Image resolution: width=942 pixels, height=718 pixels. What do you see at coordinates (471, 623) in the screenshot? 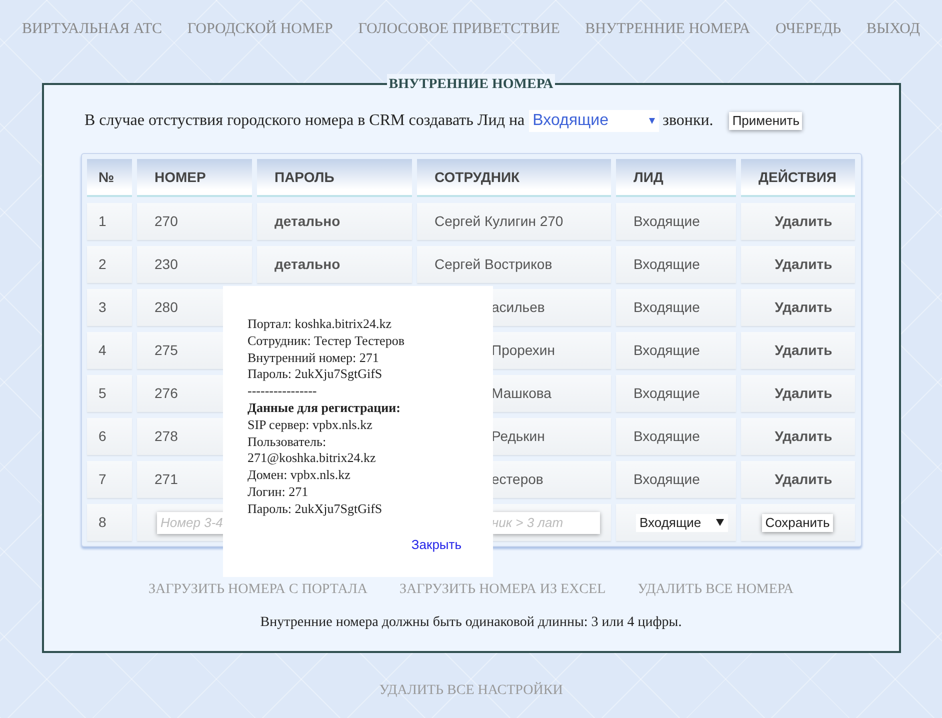
I see `note-text: Внутренние номера должны быть одинаковой длинны: 3 или 4 цифры.` at bounding box center [471, 623].